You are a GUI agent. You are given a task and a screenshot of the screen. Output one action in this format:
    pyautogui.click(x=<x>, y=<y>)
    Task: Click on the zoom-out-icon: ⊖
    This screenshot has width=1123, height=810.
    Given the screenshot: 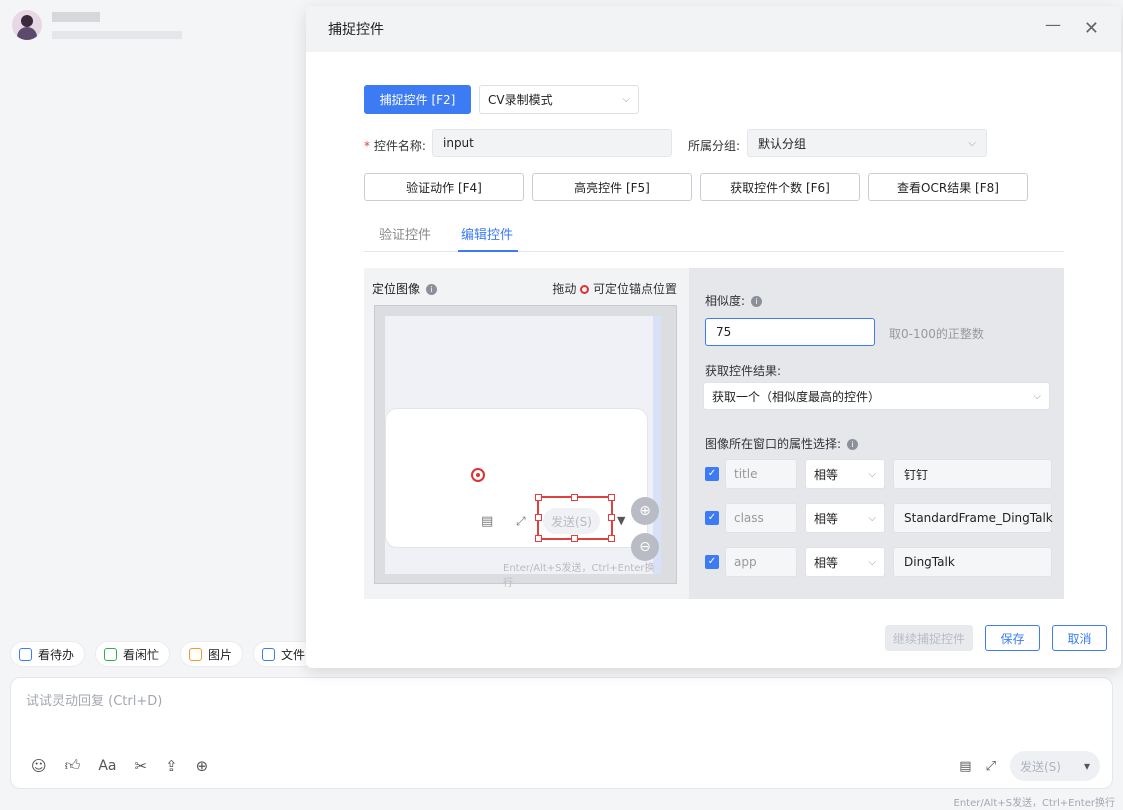 What is the action you would take?
    pyautogui.click(x=645, y=547)
    